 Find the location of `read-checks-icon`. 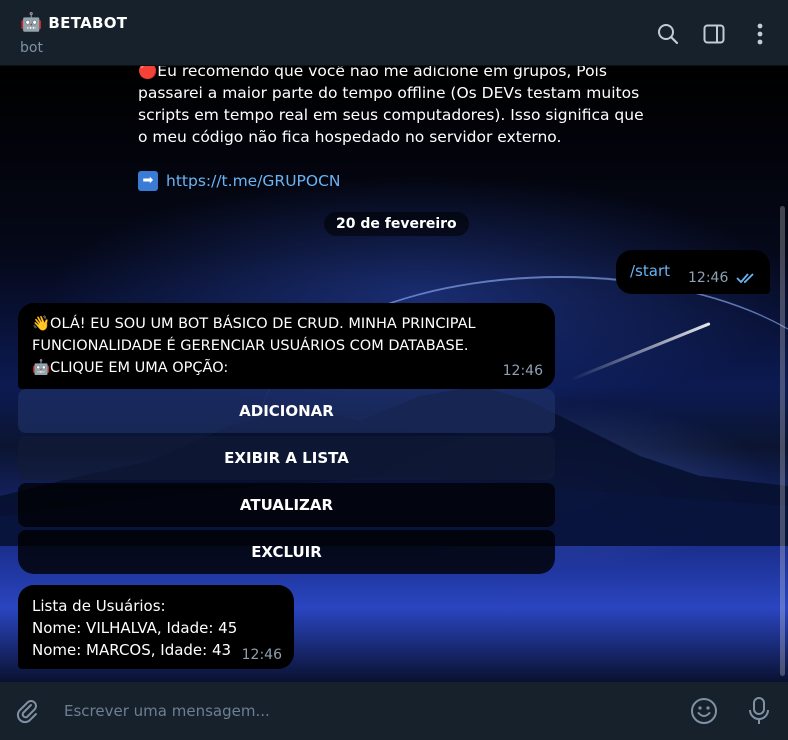

read-checks-icon is located at coordinates (747, 279).